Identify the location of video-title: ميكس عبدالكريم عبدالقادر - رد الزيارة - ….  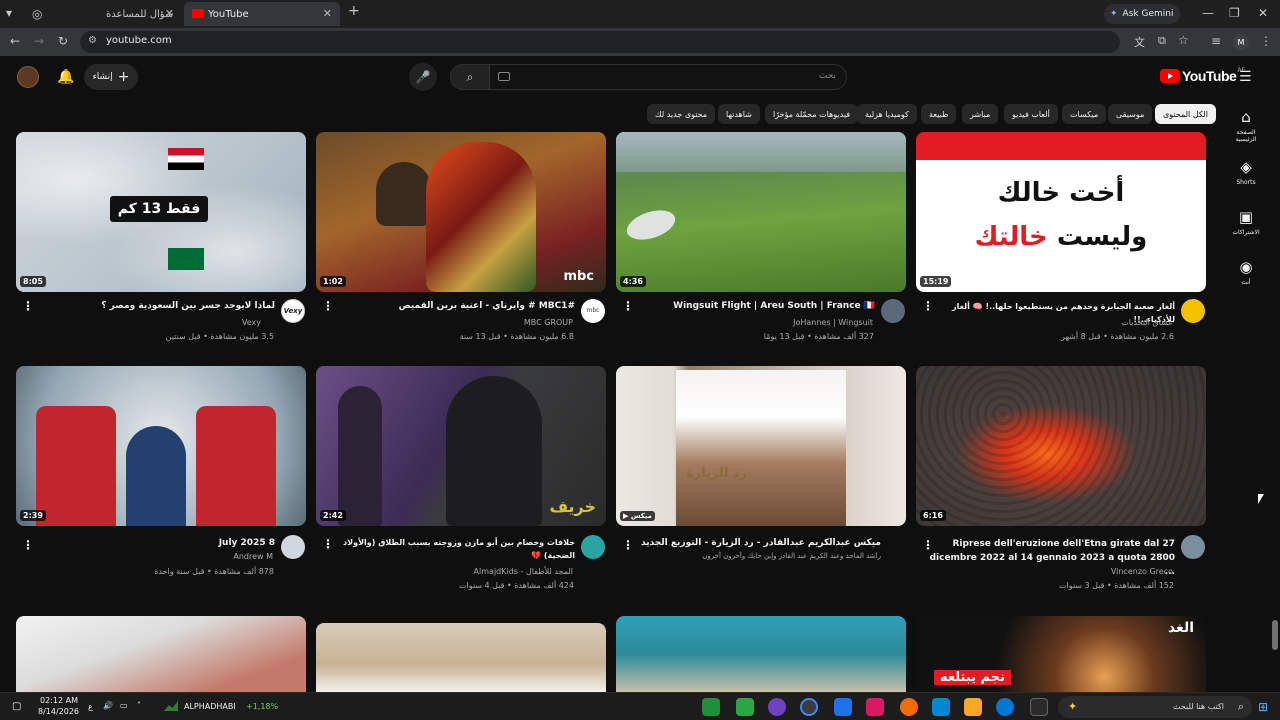
(756, 543).